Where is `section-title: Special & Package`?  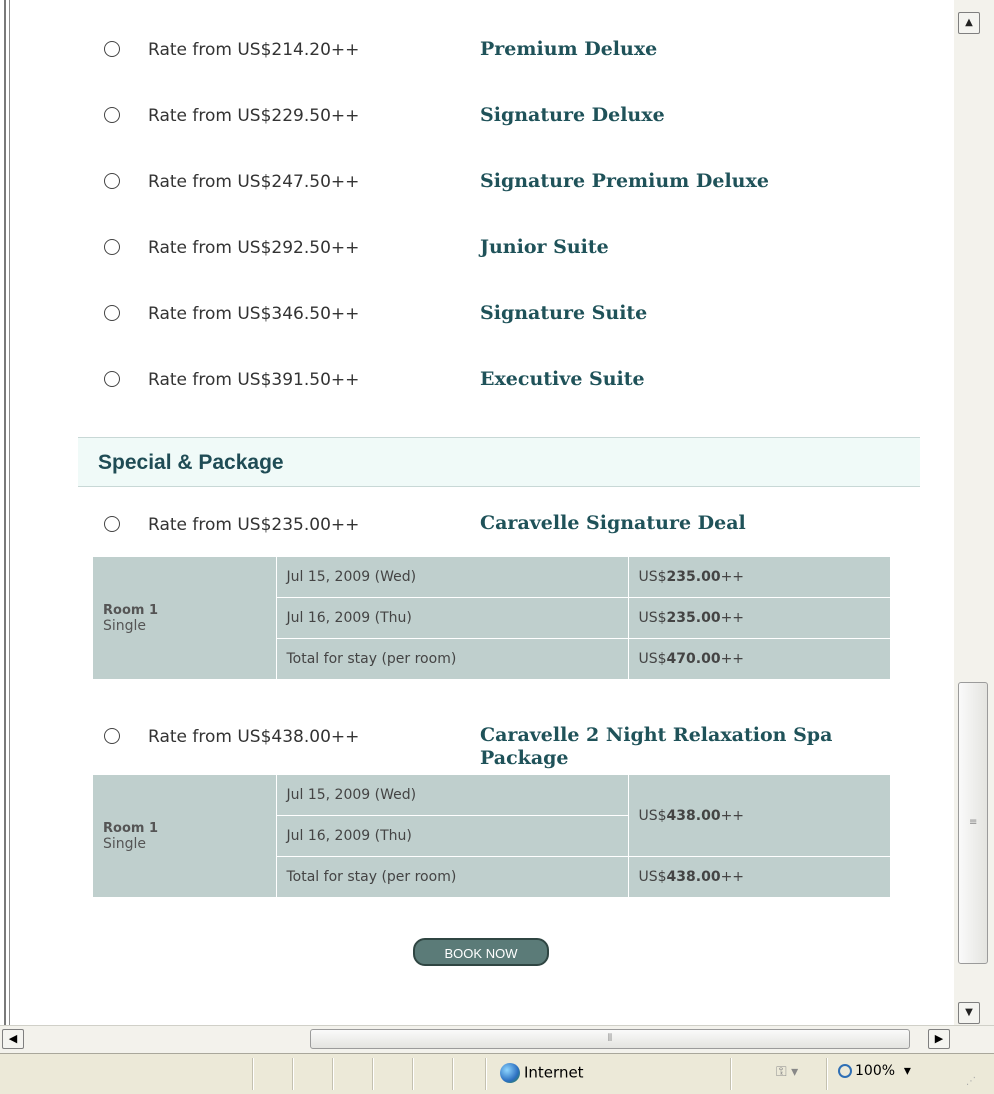 section-title: Special & Package is located at coordinates (191, 462).